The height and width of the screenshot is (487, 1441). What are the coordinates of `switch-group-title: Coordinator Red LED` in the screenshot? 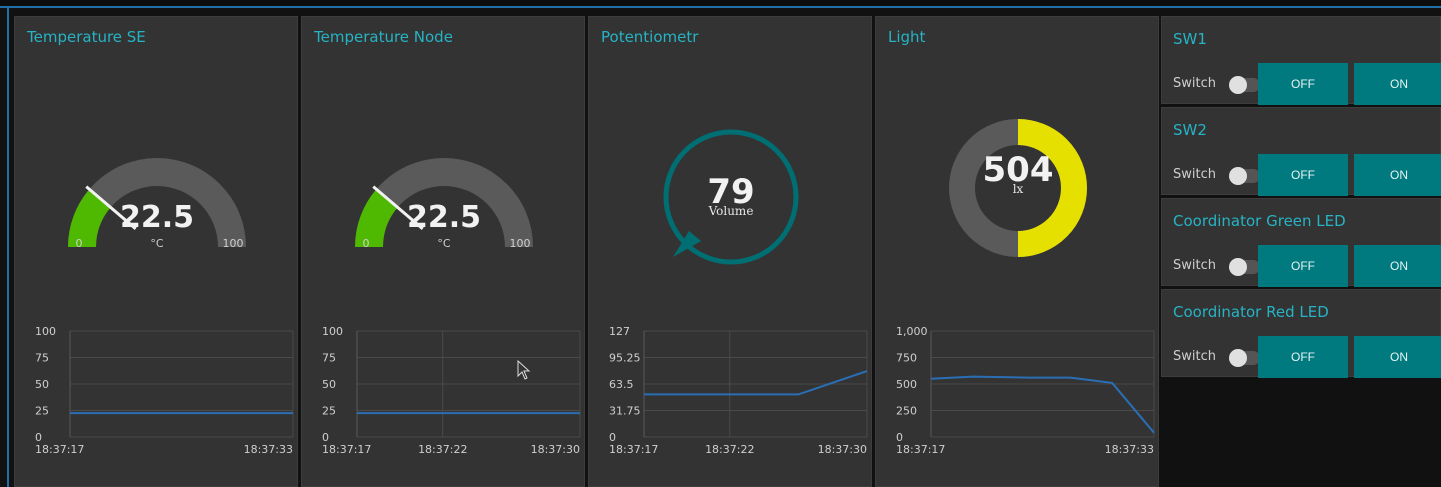 It's located at (1251, 312).